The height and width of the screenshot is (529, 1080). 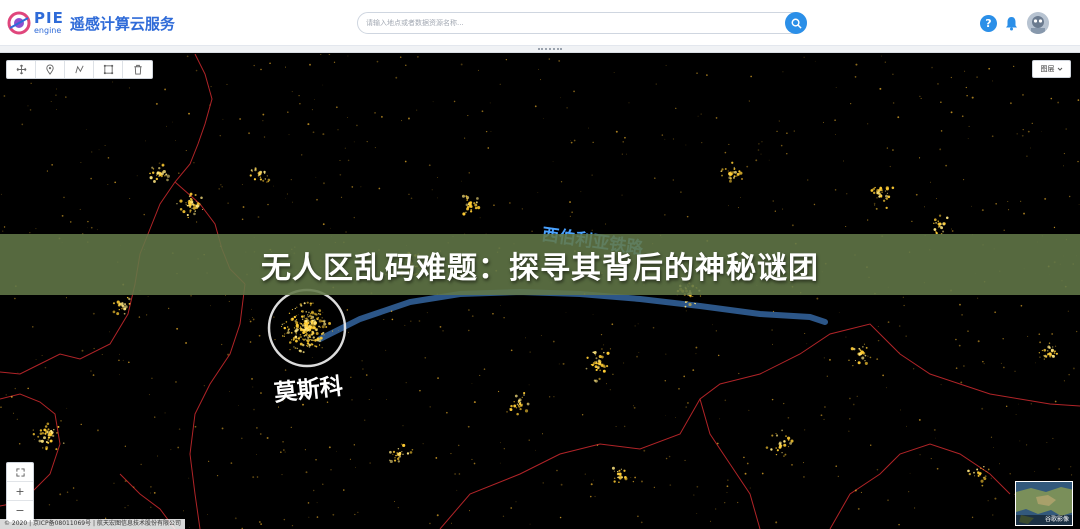 I want to click on app-title: 遥感计算云服务, so click(x=122, y=23).